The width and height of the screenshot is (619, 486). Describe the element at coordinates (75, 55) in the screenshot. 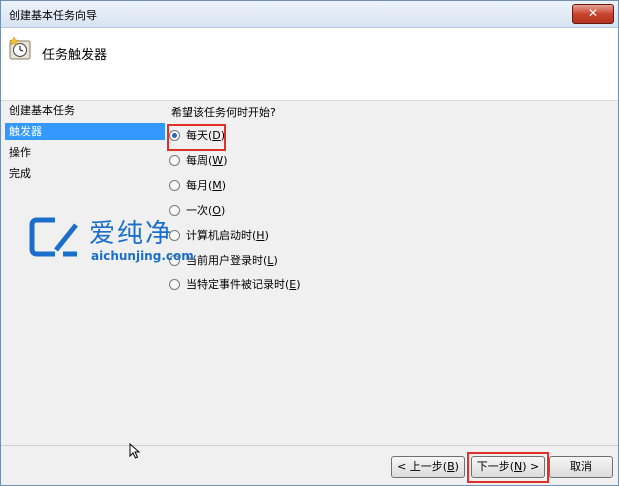

I see `page-title: 任务触发器` at that location.